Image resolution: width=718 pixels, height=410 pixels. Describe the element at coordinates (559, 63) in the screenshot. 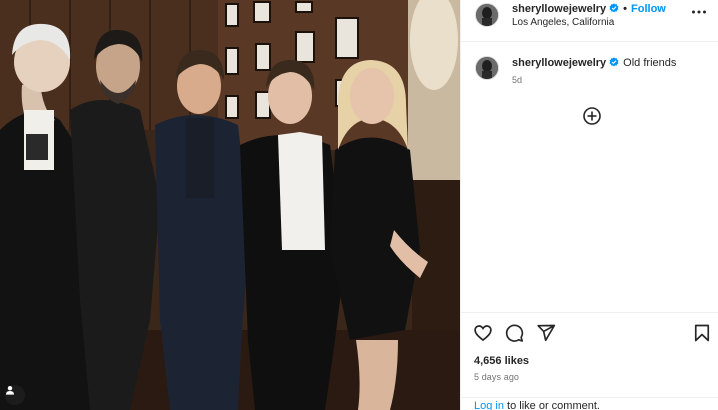

I see `caption-username: sheryllowejewelry` at that location.